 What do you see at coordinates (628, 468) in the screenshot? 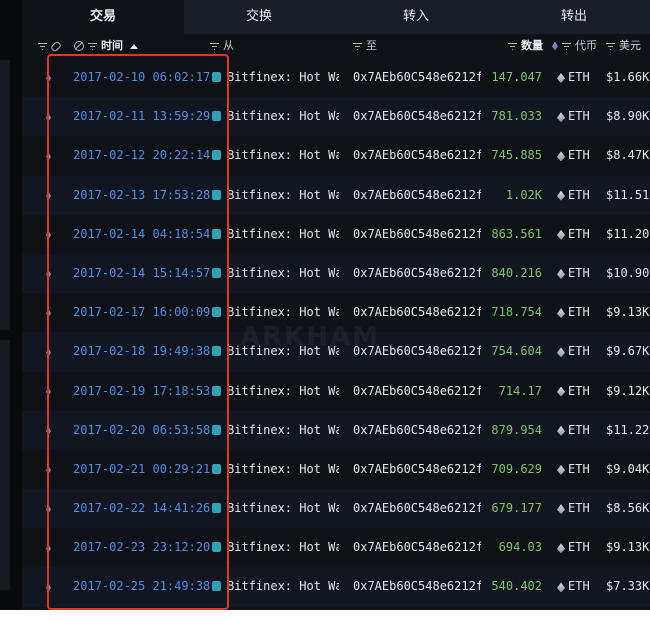
I see `row-usd-value: $9.04K` at bounding box center [628, 468].